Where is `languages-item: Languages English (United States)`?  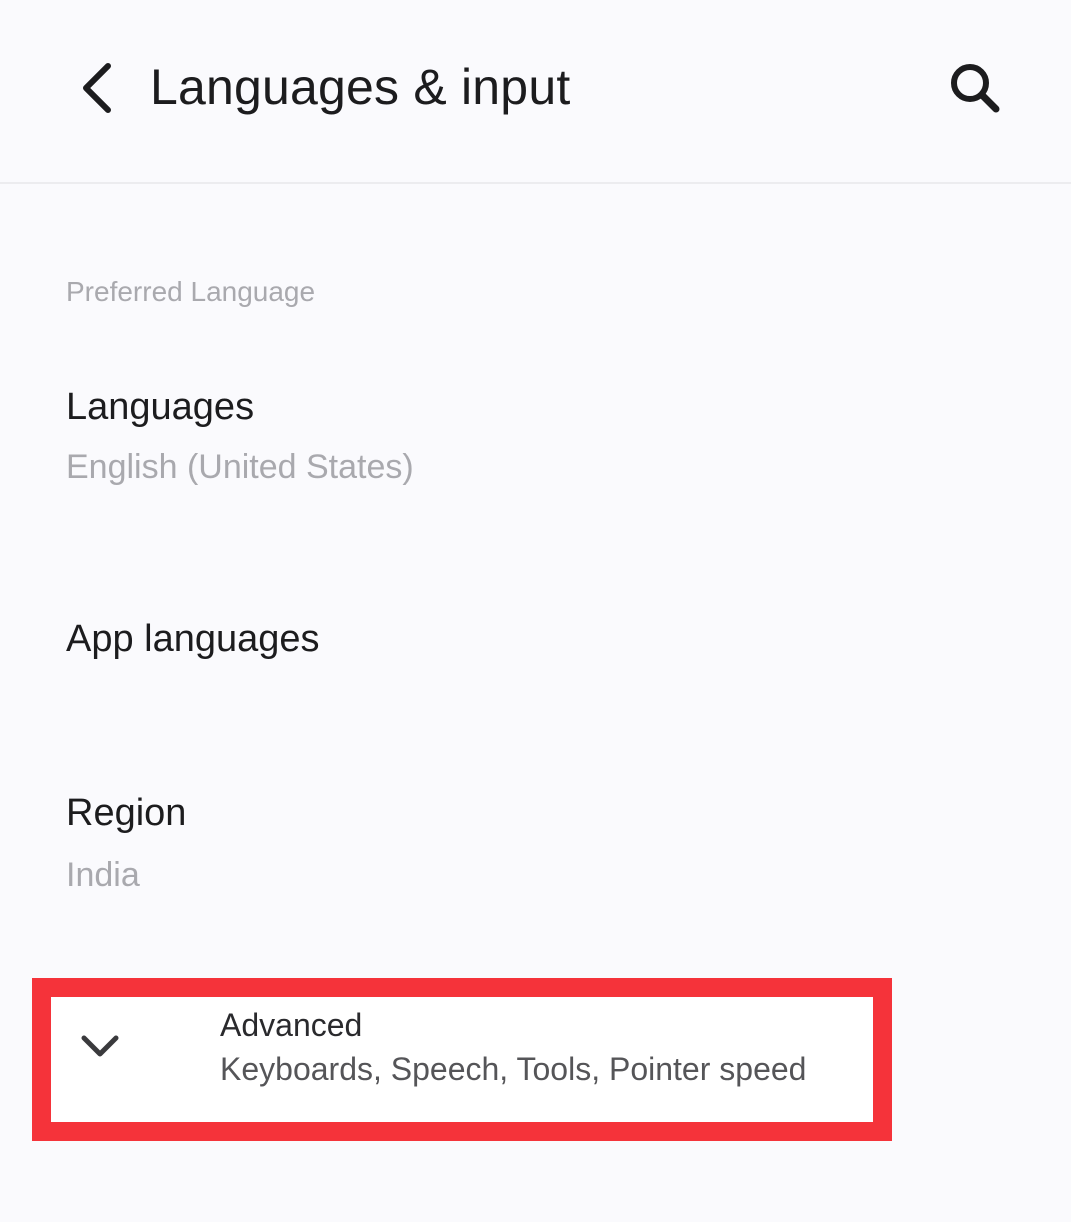 languages-item: Languages English (United States) is located at coordinates (535, 445).